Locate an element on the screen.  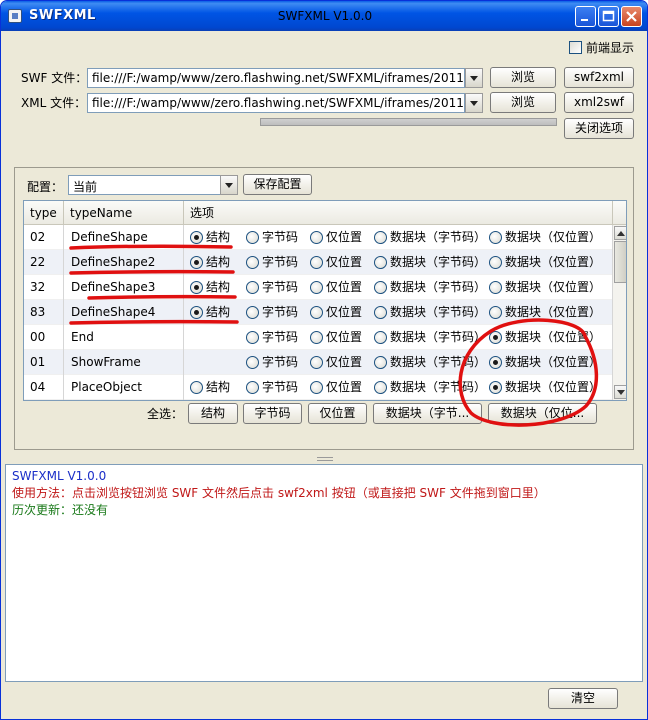
table-row: 02 DefineShape 结构 字节码 仅位置 数据块（字节码） 数据块（仅位置） is located at coordinates (318, 237).